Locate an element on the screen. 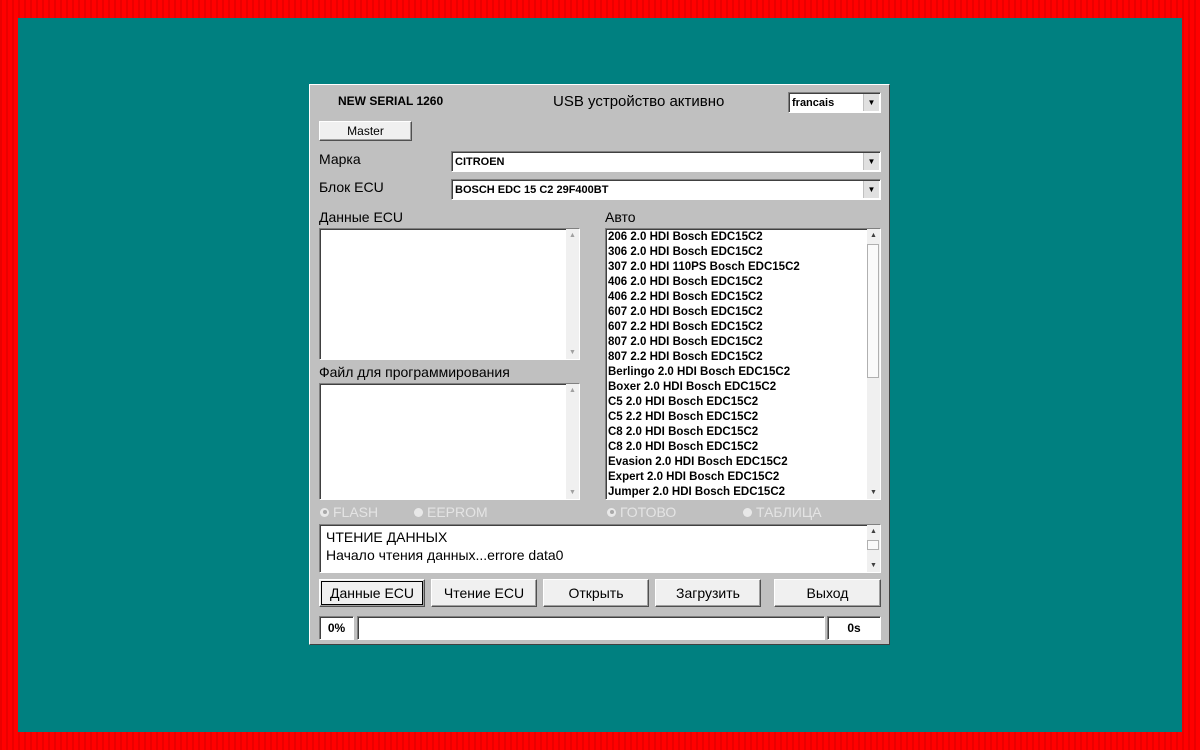 The width and height of the screenshot is (1200, 750). program-file-label: Файл для программирования is located at coordinates (414, 372).